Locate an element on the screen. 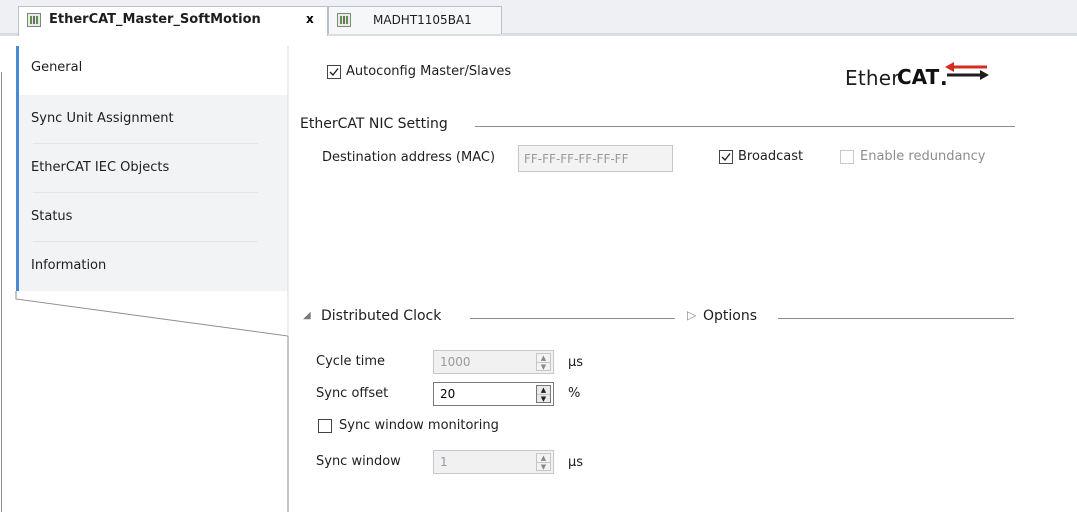 This screenshot has height=512, width=1077. enable-redundancy-label: Enable redundancy is located at coordinates (923, 156).